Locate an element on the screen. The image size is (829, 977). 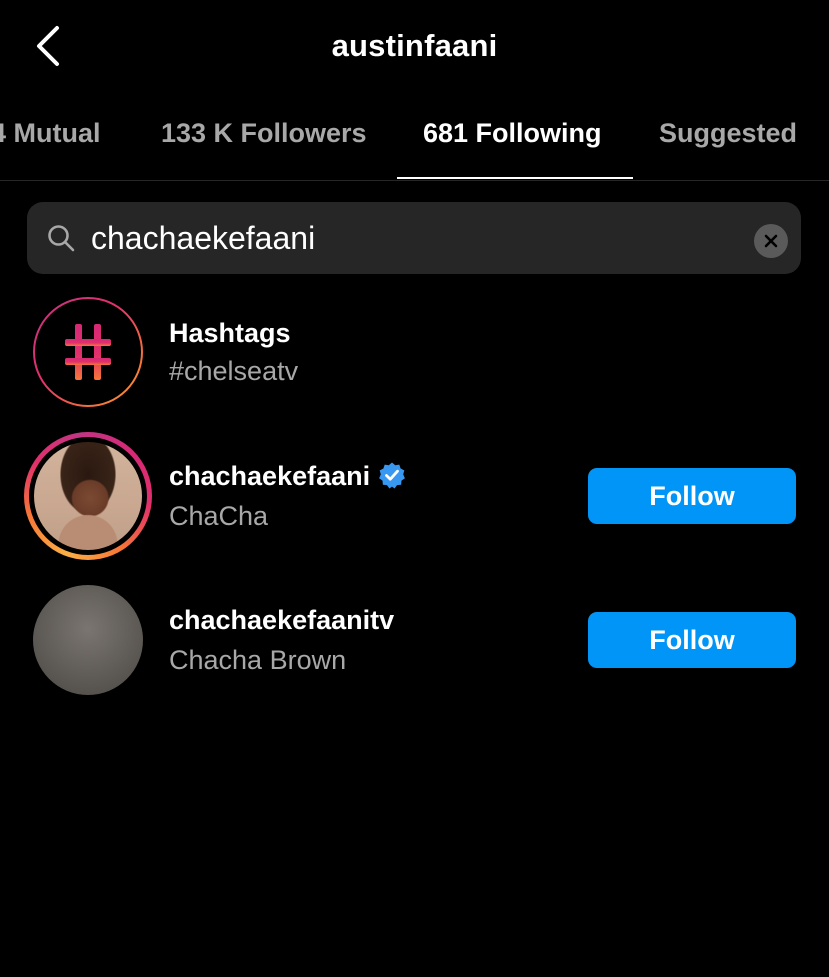
hashtag-avatar is located at coordinates (88, 352).